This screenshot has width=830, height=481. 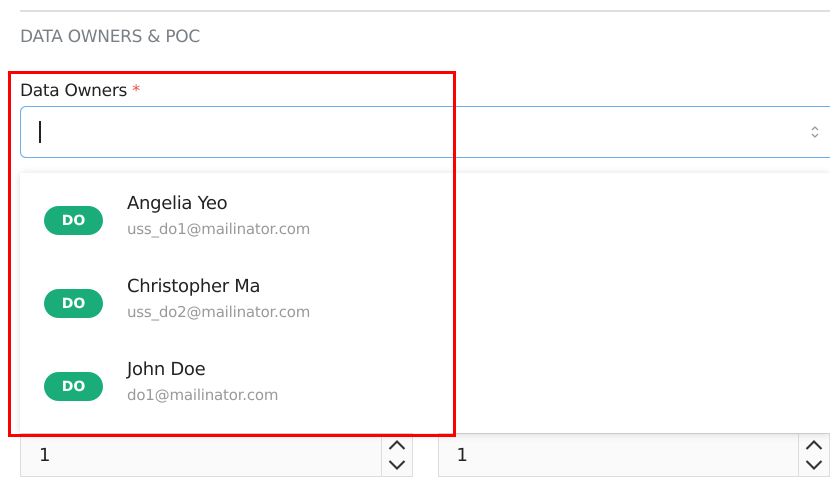 I want to click on field-label: Data Owners, so click(x=74, y=91).